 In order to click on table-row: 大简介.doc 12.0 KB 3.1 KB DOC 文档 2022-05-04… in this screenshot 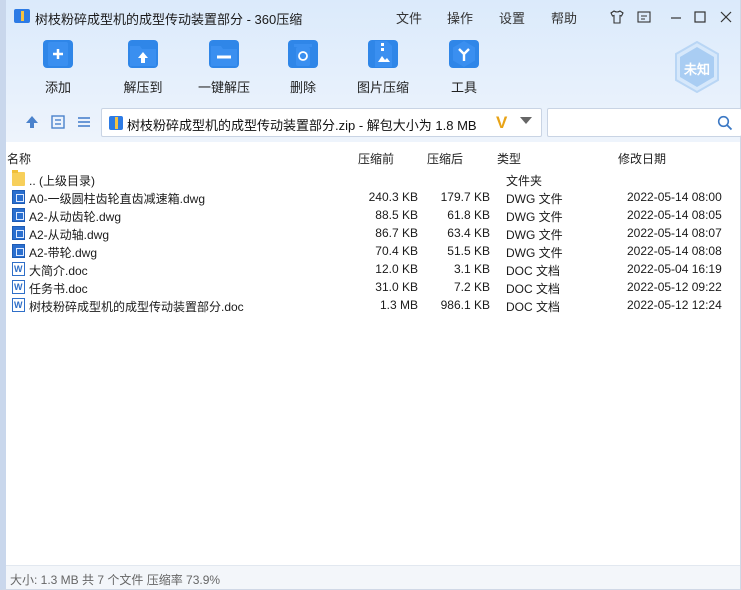, I will do `click(373, 269)`.